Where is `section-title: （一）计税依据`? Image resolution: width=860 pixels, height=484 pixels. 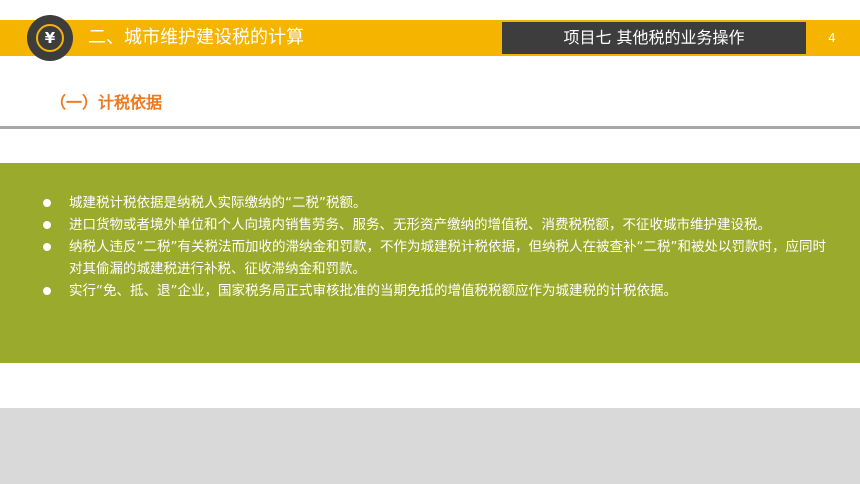
section-title: （一）计税依据 is located at coordinates (106, 102).